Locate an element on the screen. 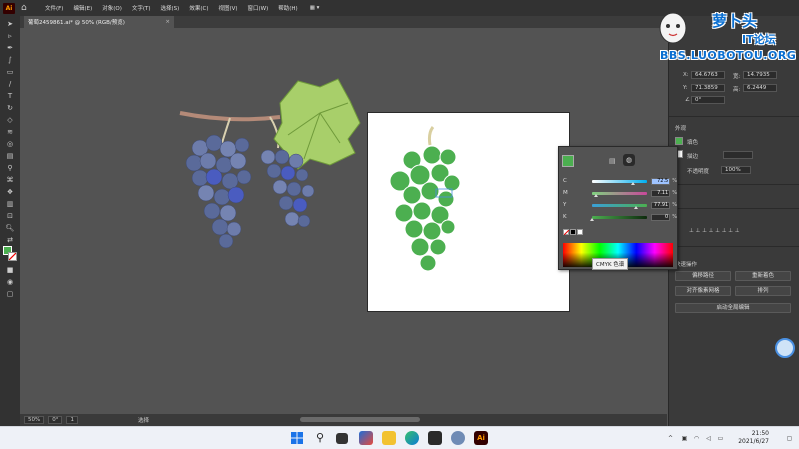 The height and width of the screenshot is (449, 799). magenta-slider-knob is located at coordinates (596, 195).